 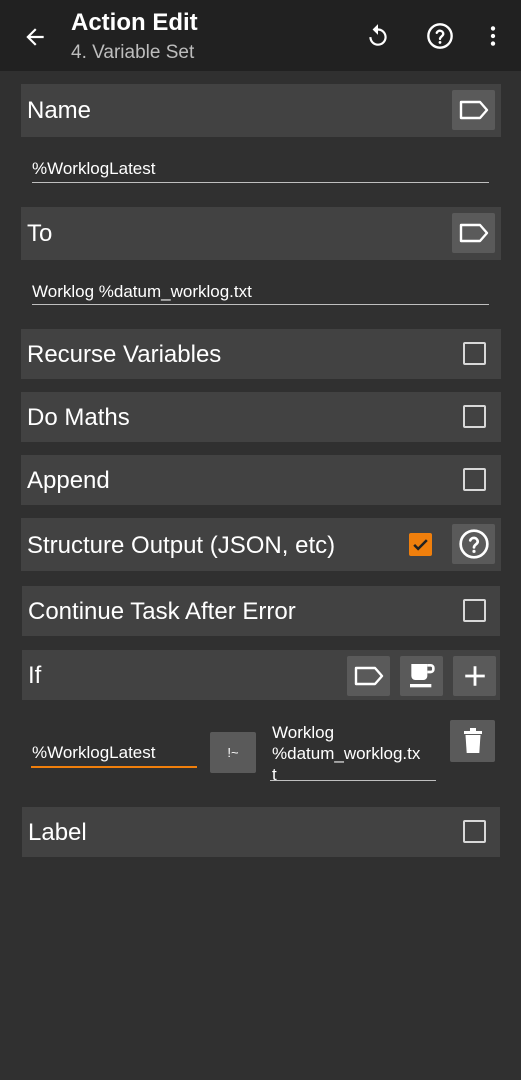 I want to click on continue-after-error-row: Continue Task After Error, so click(x=261, y=611).